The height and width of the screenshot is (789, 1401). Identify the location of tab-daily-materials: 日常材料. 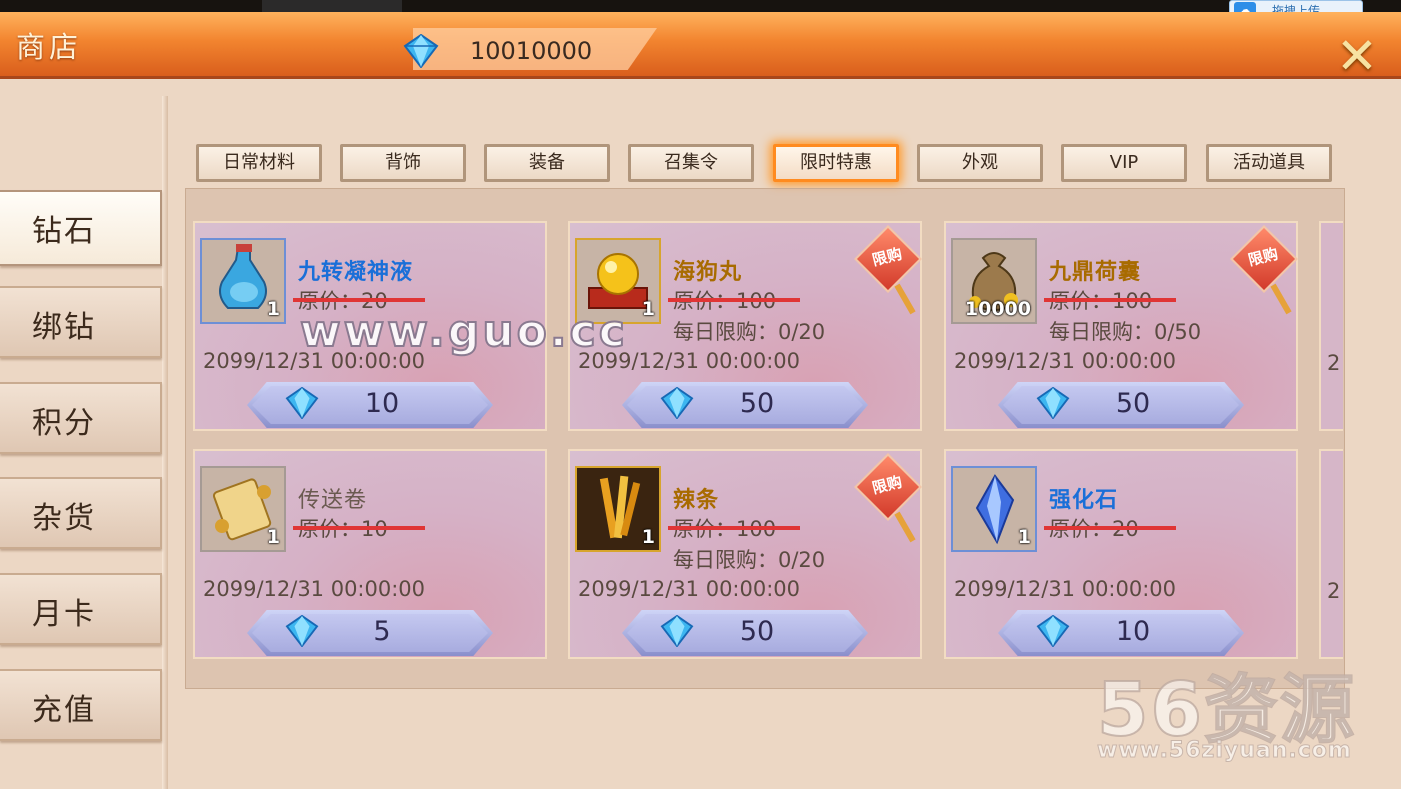
(259, 163).